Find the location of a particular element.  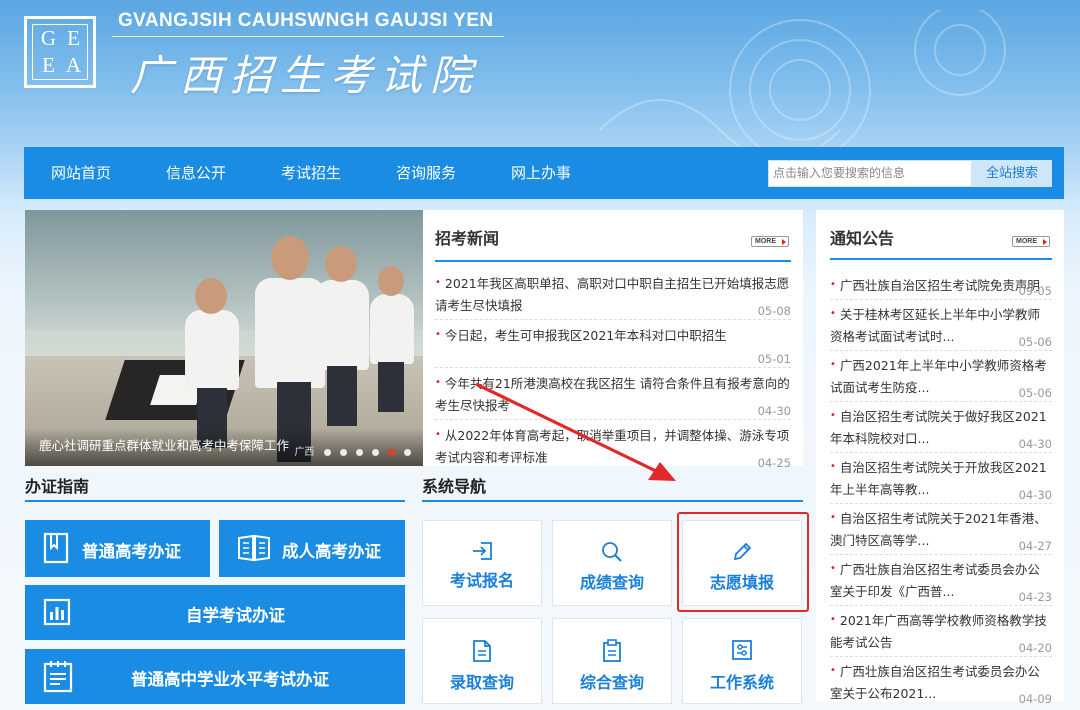

news-item-date: 05-01 is located at coordinates (774, 359).